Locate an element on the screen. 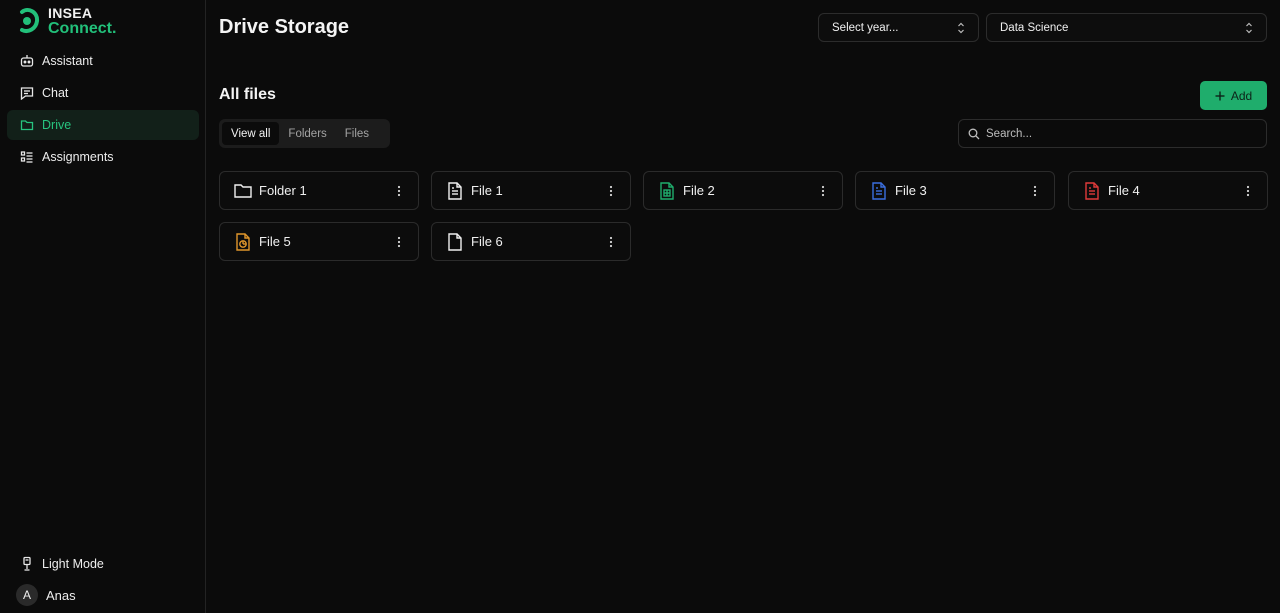 Image resolution: width=1280 pixels, height=613 pixels. document-icon is located at coordinates (455, 191).